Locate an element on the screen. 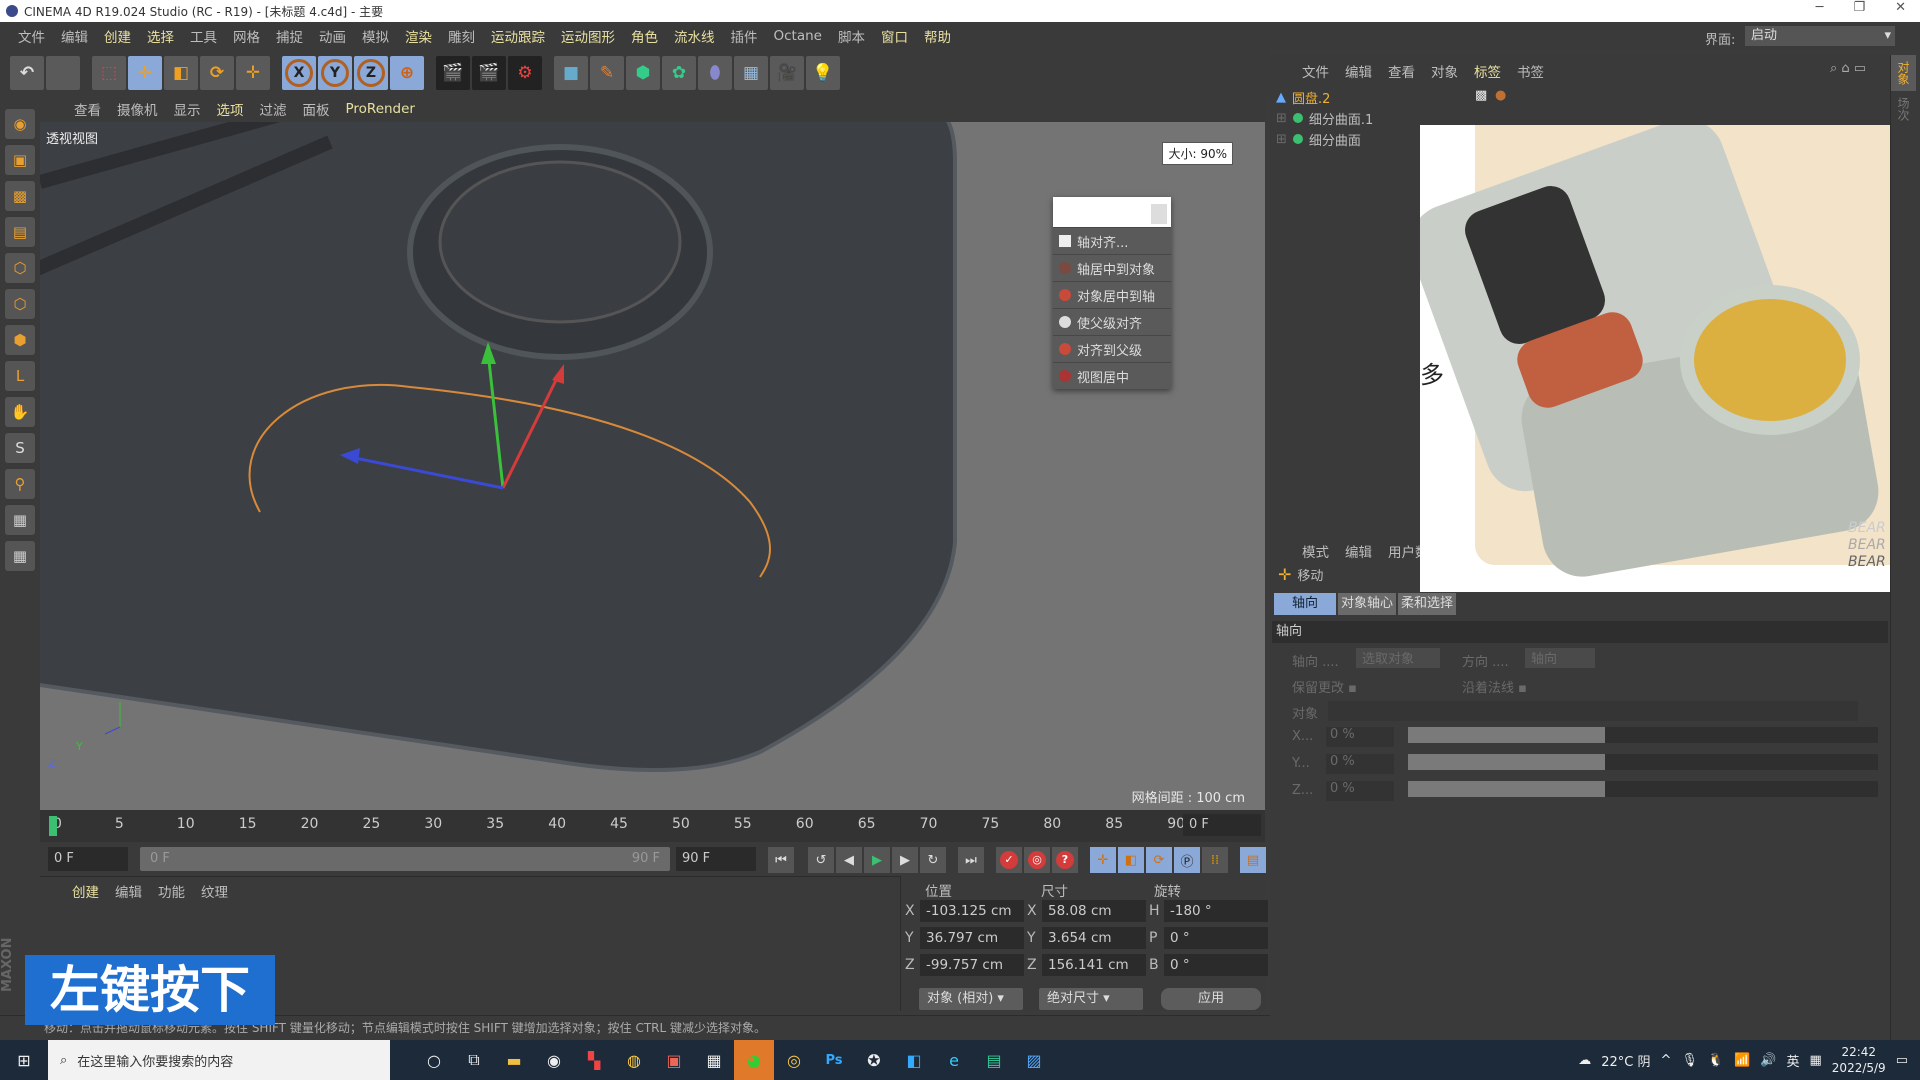 The width and height of the screenshot is (1920, 1080). position-field: -99.757 cm is located at coordinates (972, 965).